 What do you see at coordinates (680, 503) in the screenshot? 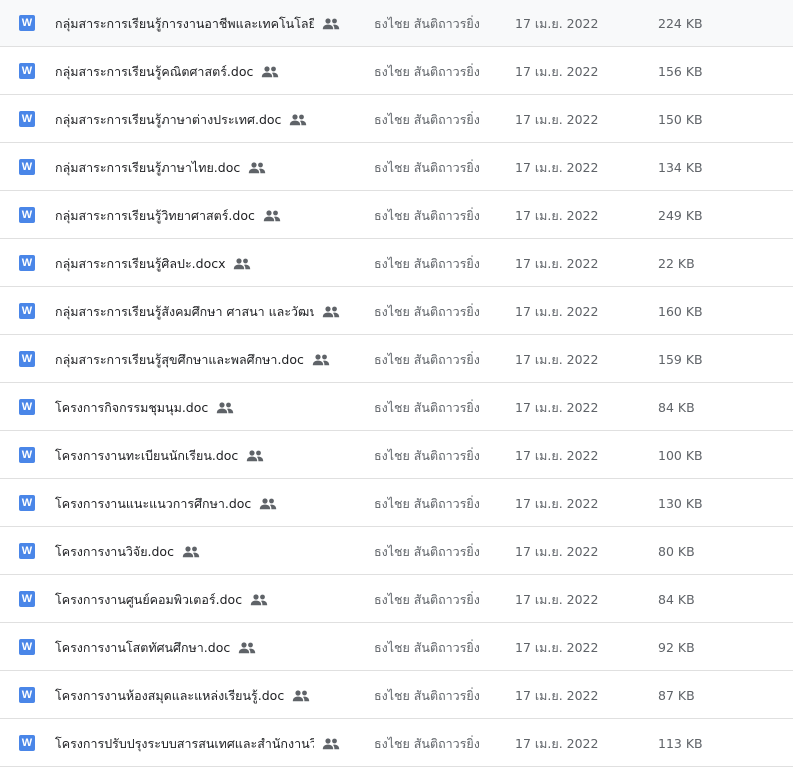
I see `file-size: 130 KB` at bounding box center [680, 503].